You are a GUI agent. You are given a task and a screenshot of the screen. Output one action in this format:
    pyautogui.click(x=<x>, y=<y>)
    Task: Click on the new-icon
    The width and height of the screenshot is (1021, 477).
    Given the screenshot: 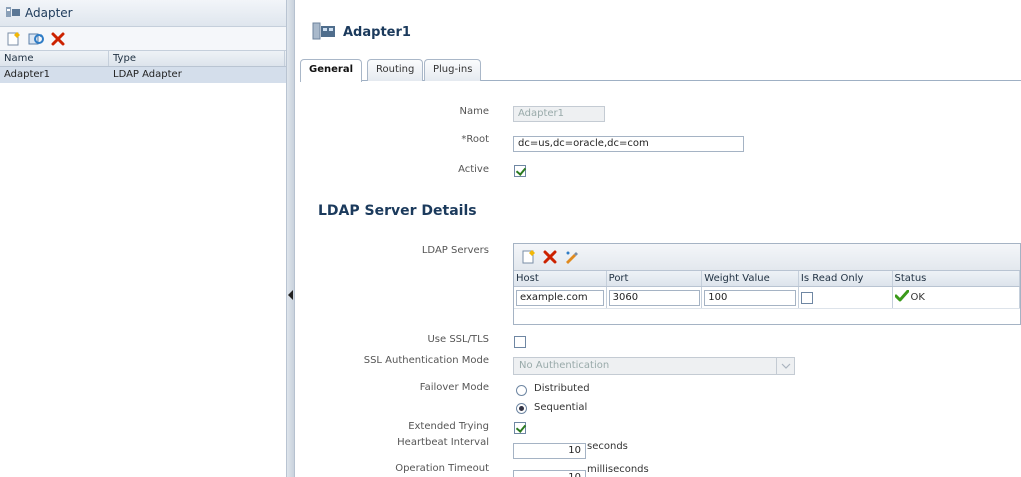 What is the action you would take?
    pyautogui.click(x=13, y=38)
    